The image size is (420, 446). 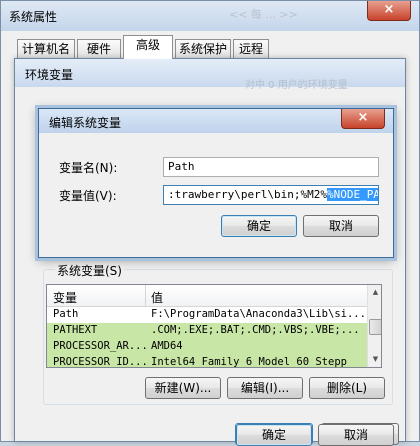 What do you see at coordinates (375, 359) in the screenshot?
I see `scroll-down-icon: ▼` at bounding box center [375, 359].